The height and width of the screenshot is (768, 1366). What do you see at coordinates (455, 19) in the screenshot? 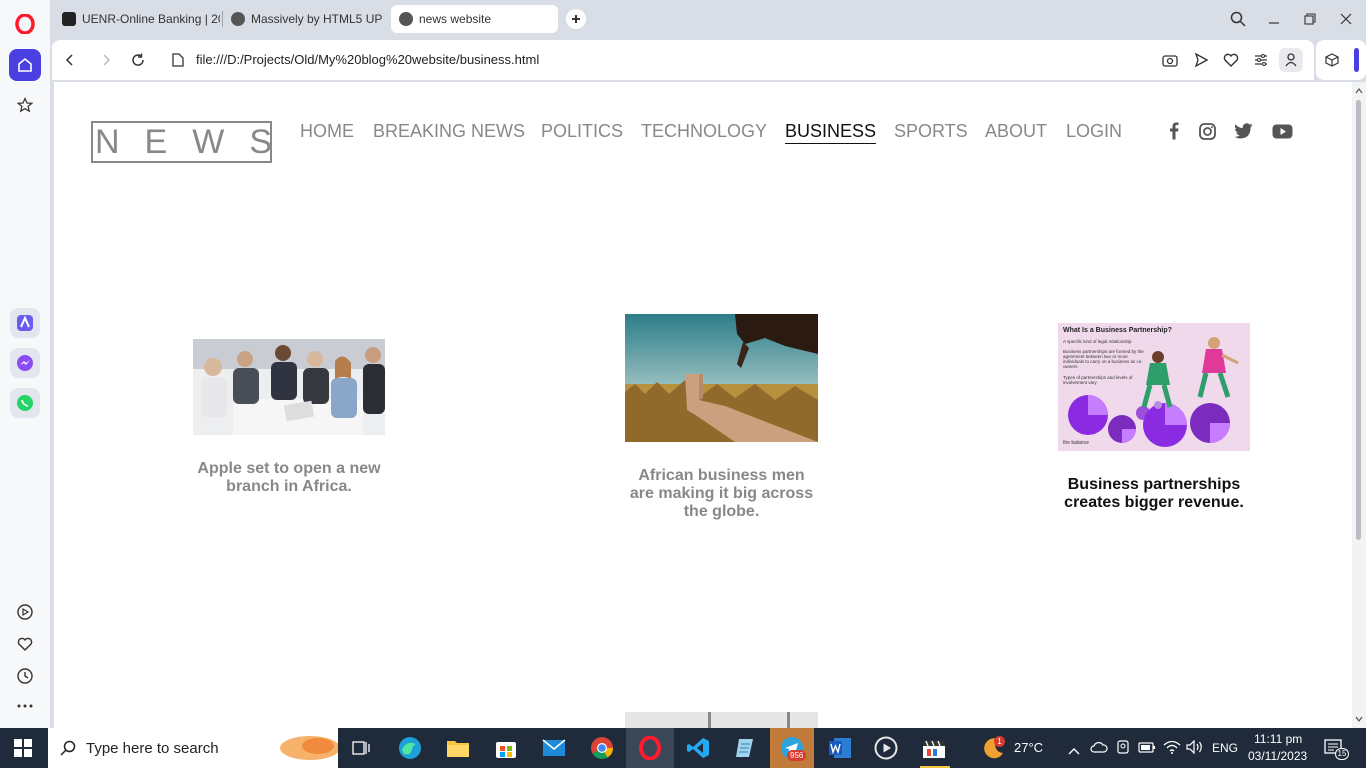
I see `tab-label: news website` at bounding box center [455, 19].